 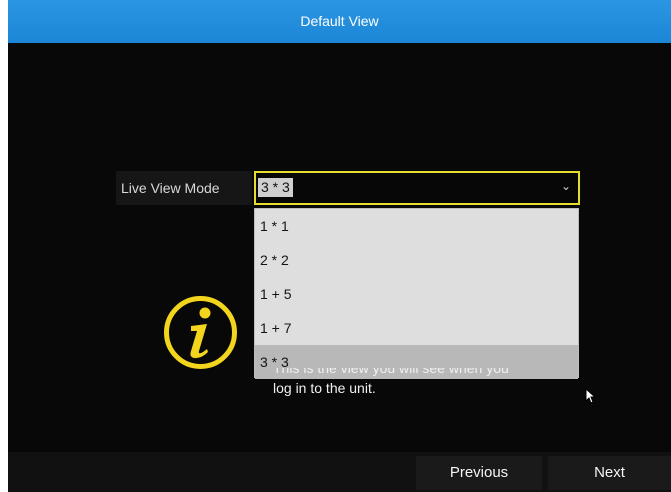 What do you see at coordinates (417, 188) in the screenshot?
I see `live-view-mode-select: 3 * 3 ⌄` at bounding box center [417, 188].